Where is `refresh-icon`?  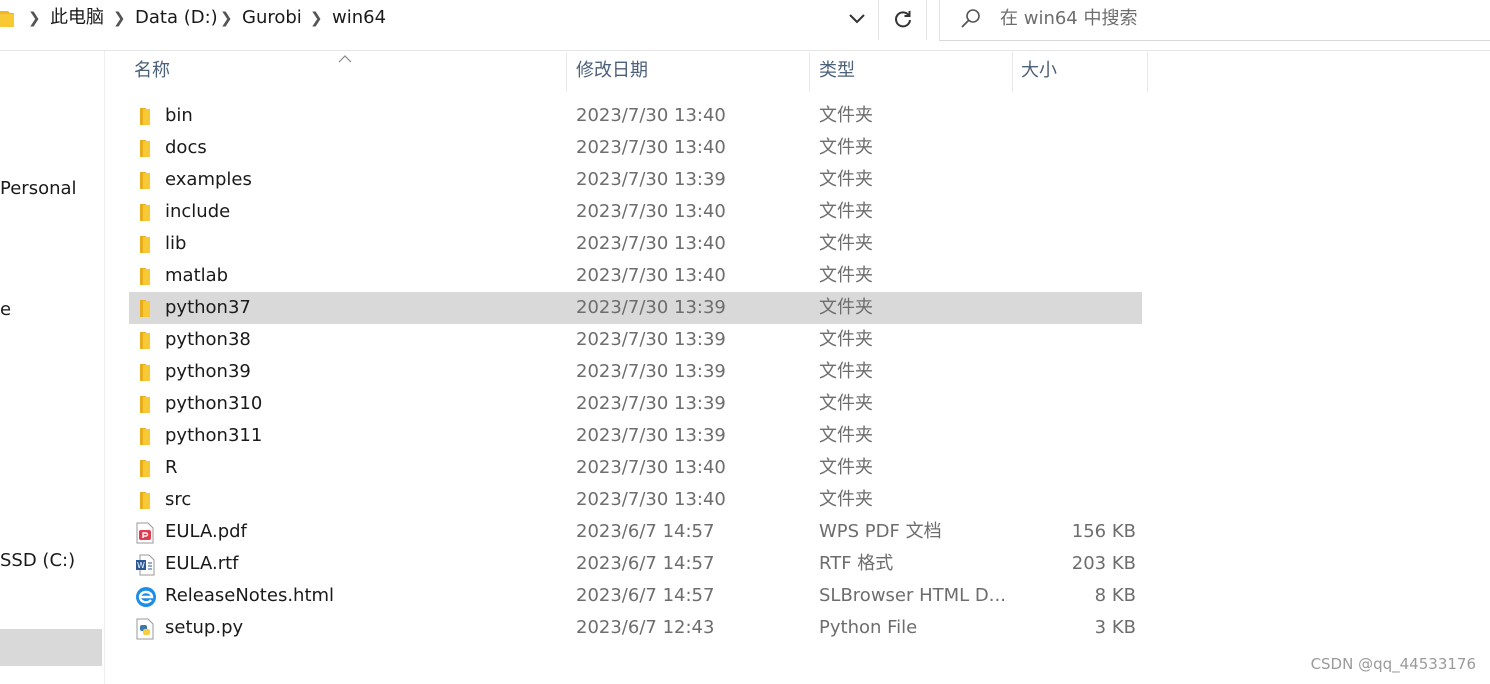
refresh-icon is located at coordinates (903, 19).